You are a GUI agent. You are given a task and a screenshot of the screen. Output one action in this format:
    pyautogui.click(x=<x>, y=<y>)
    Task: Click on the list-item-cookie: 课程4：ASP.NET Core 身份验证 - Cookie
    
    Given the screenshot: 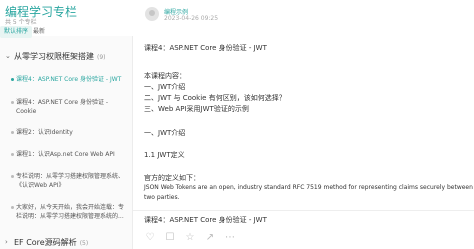 What is the action you would take?
    pyautogui.click(x=70, y=107)
    